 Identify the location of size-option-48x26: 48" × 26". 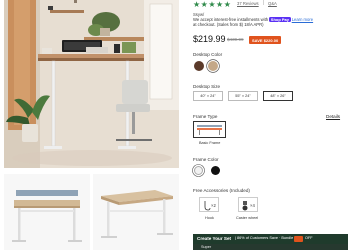
(278, 96).